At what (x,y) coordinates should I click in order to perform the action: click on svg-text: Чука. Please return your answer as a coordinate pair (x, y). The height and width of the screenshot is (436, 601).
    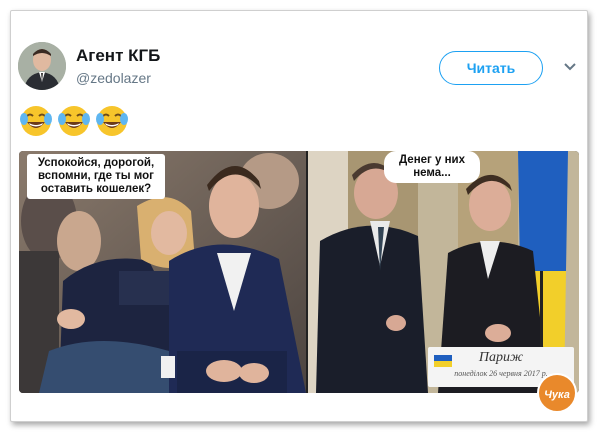
    Looking at the image, I should click on (557, 395).